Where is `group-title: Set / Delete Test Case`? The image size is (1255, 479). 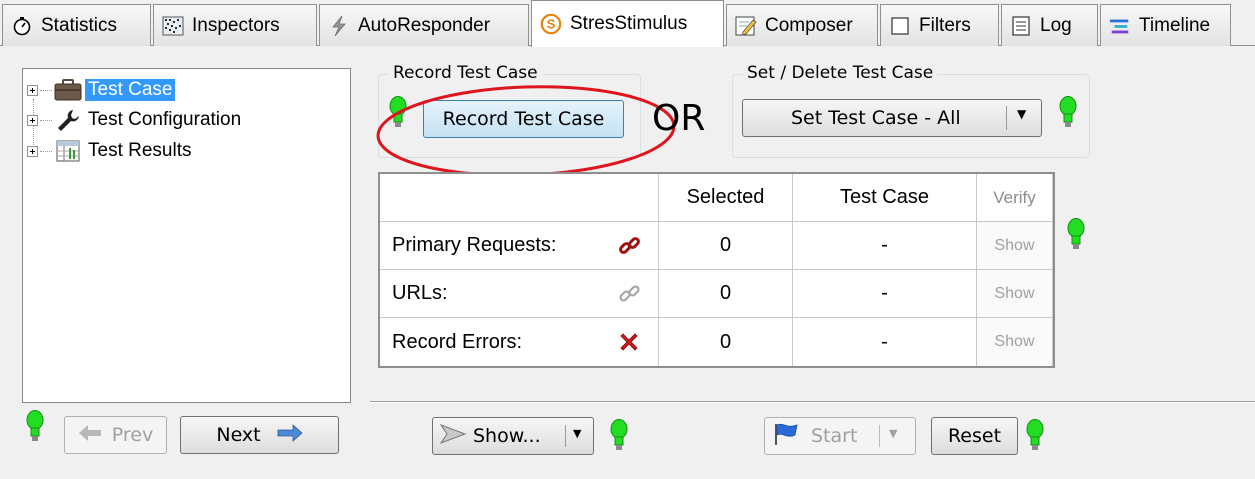
group-title: Set / Delete Test Case is located at coordinates (840, 73).